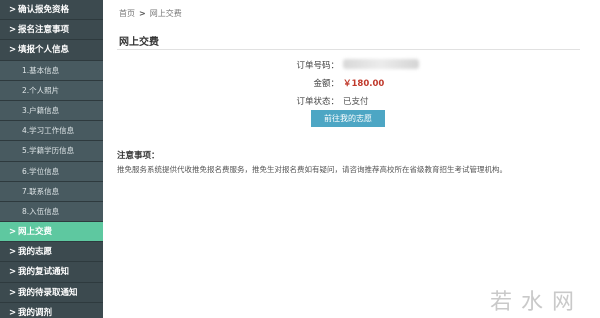 The width and height of the screenshot is (600, 318). Describe the element at coordinates (48, 292) in the screenshot. I see `sidebar-item-label: 我的待录取通知` at that location.